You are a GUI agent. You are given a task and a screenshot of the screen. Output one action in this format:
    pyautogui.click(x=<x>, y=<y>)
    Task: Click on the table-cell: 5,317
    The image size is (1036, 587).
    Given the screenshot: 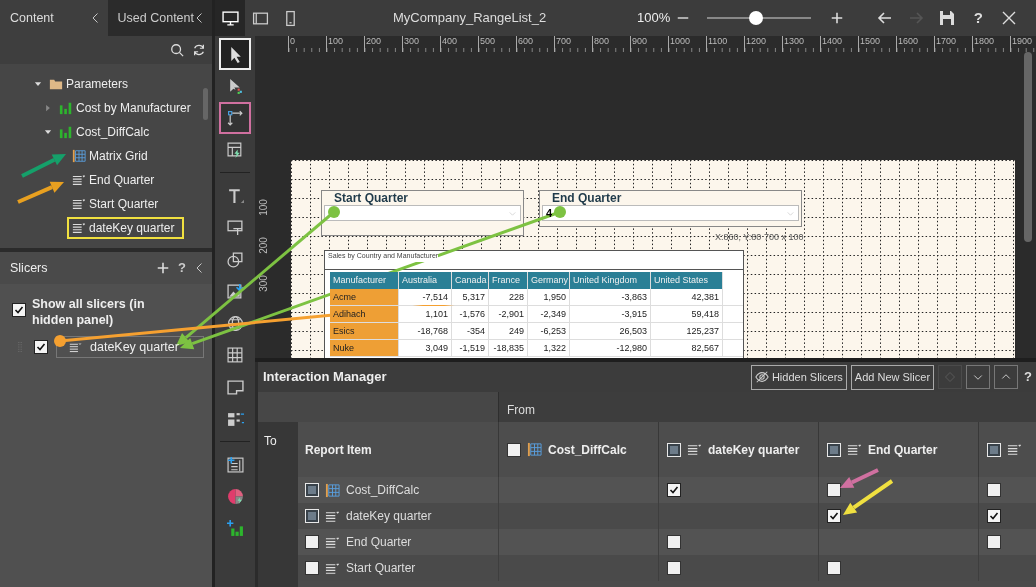 What is the action you would take?
    pyautogui.click(x=470, y=297)
    